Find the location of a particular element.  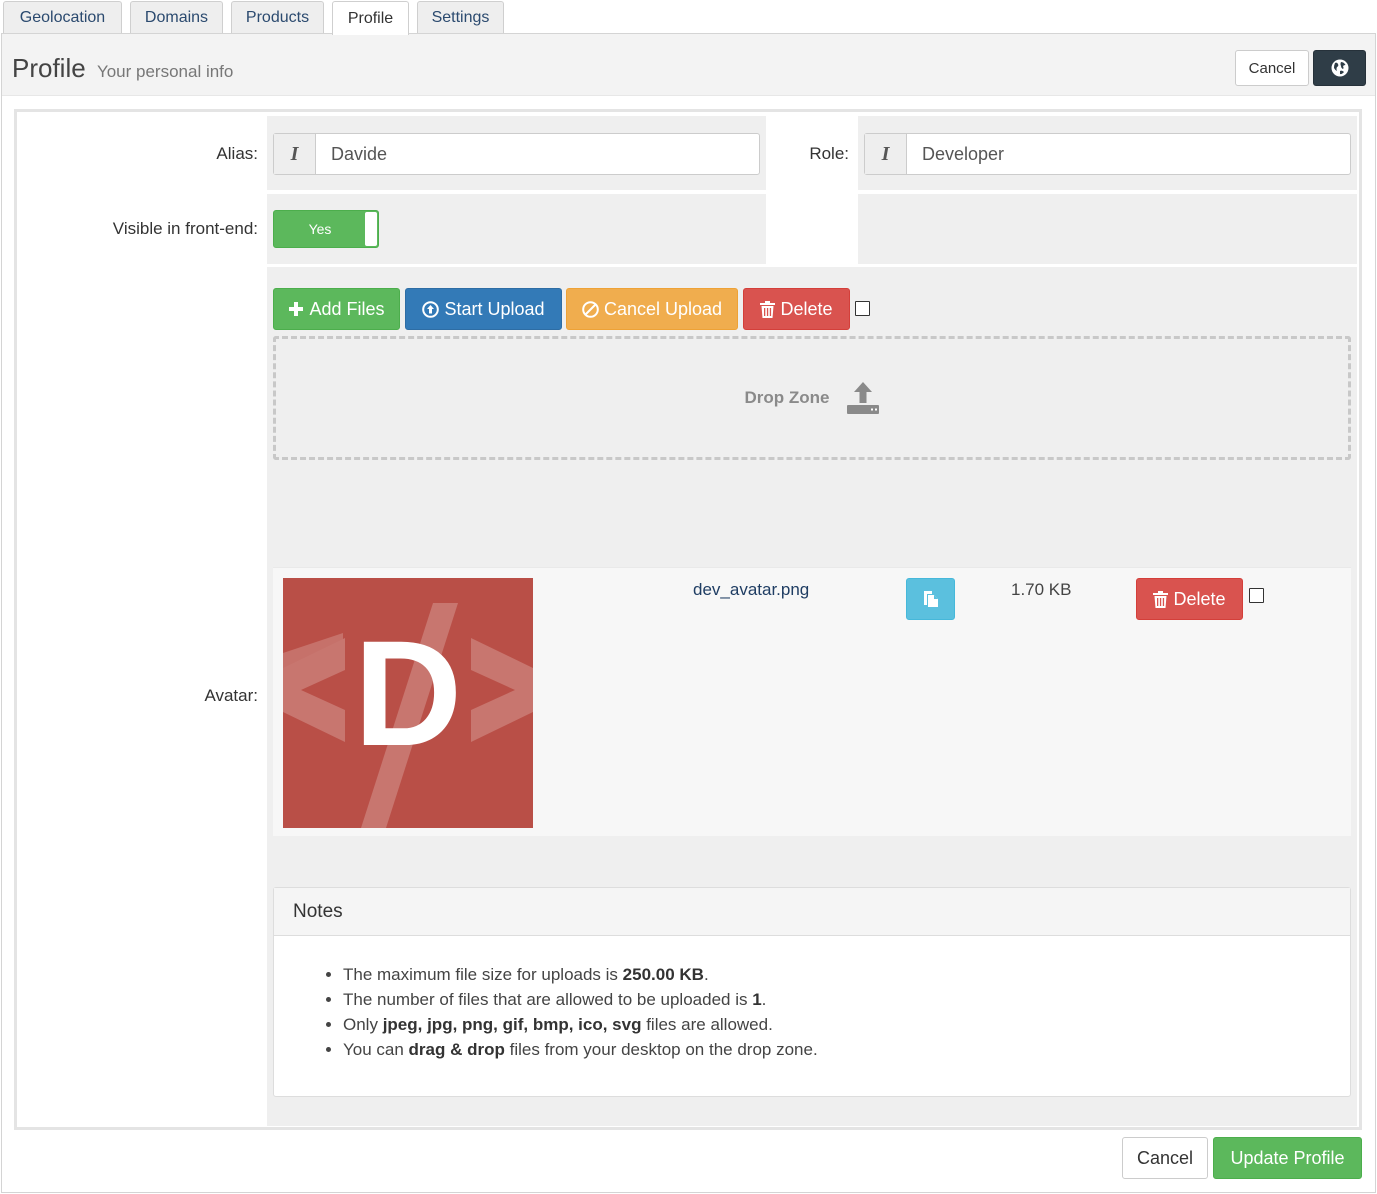

copy-icon is located at coordinates (931, 599).